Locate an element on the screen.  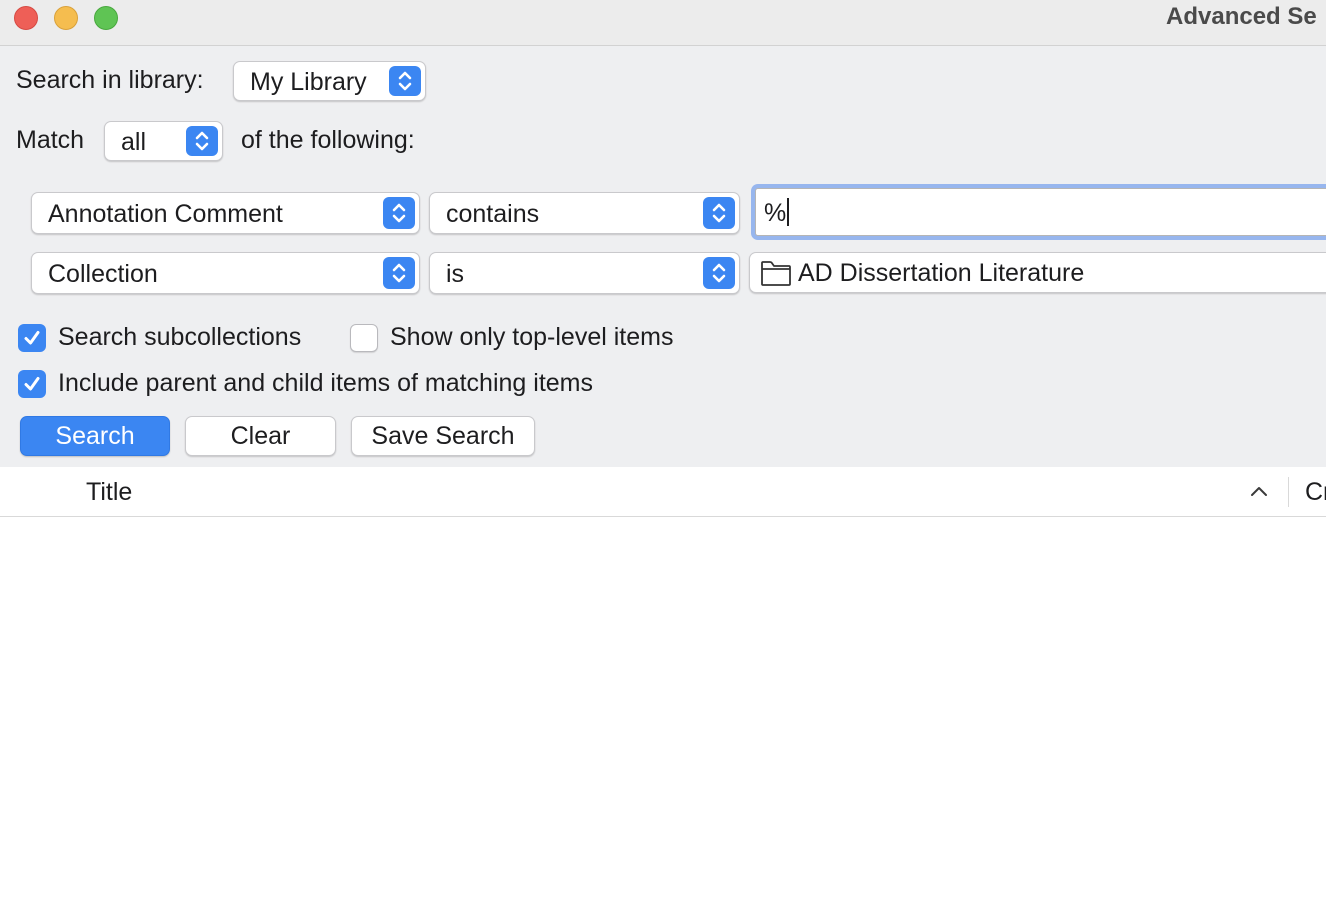
title-bar: Advanced Se is located at coordinates (663, 23).